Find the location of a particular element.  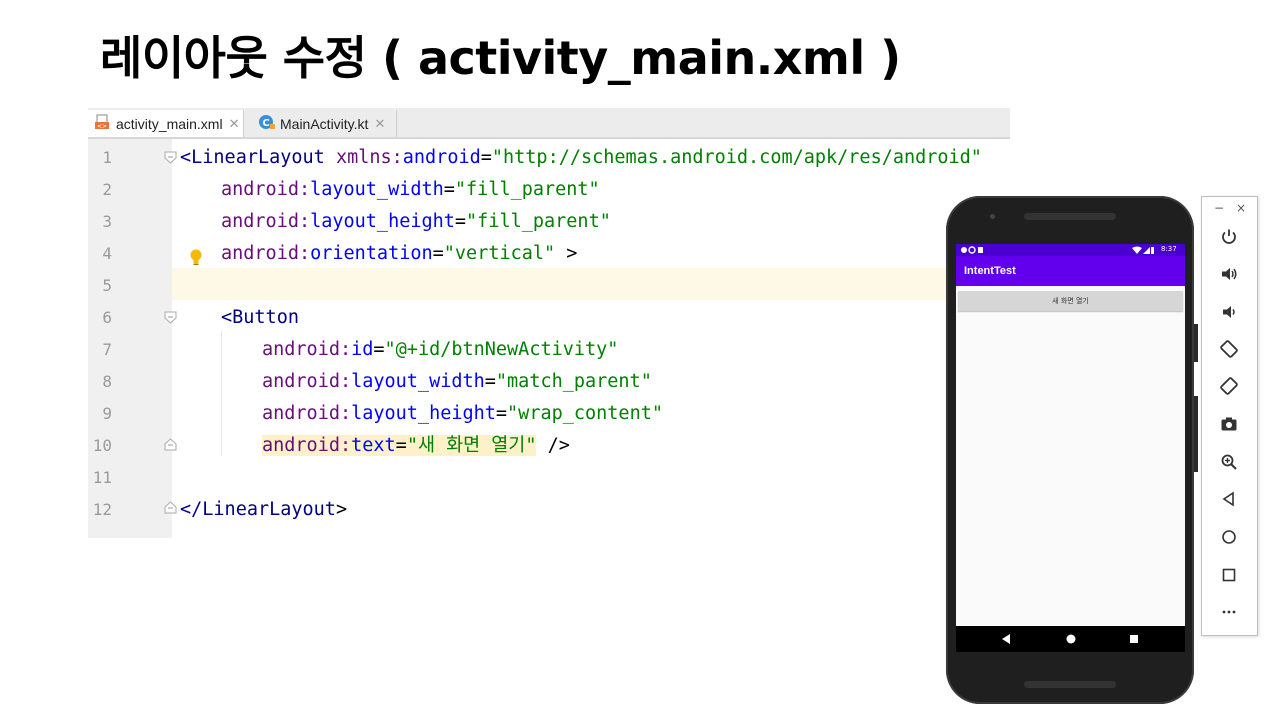

line-number: 4 is located at coordinates (107, 253).